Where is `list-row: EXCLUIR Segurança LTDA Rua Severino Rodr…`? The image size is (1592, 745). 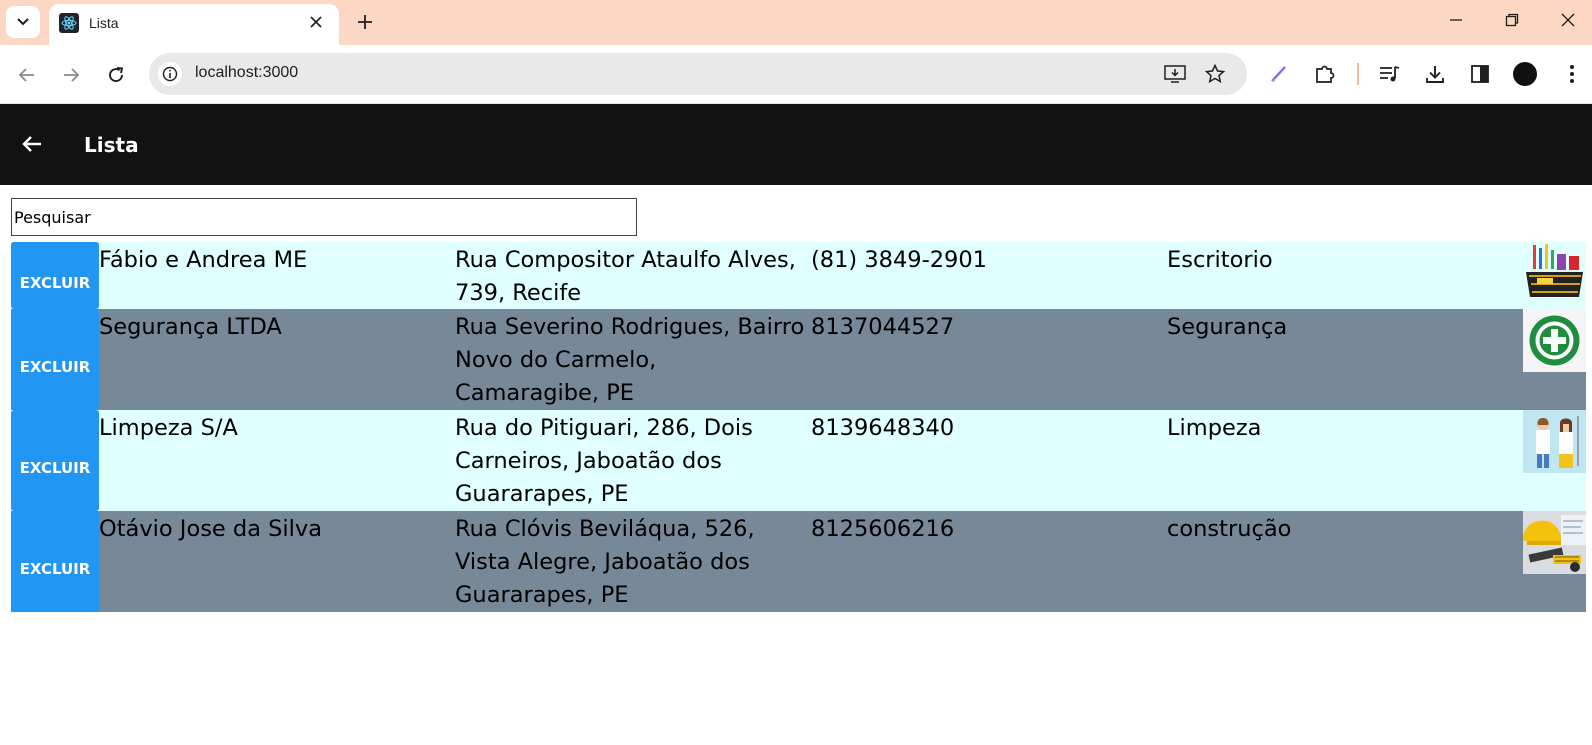
list-row: EXCLUIR Segurança LTDA Rua Severino Rodr… is located at coordinates (798, 359).